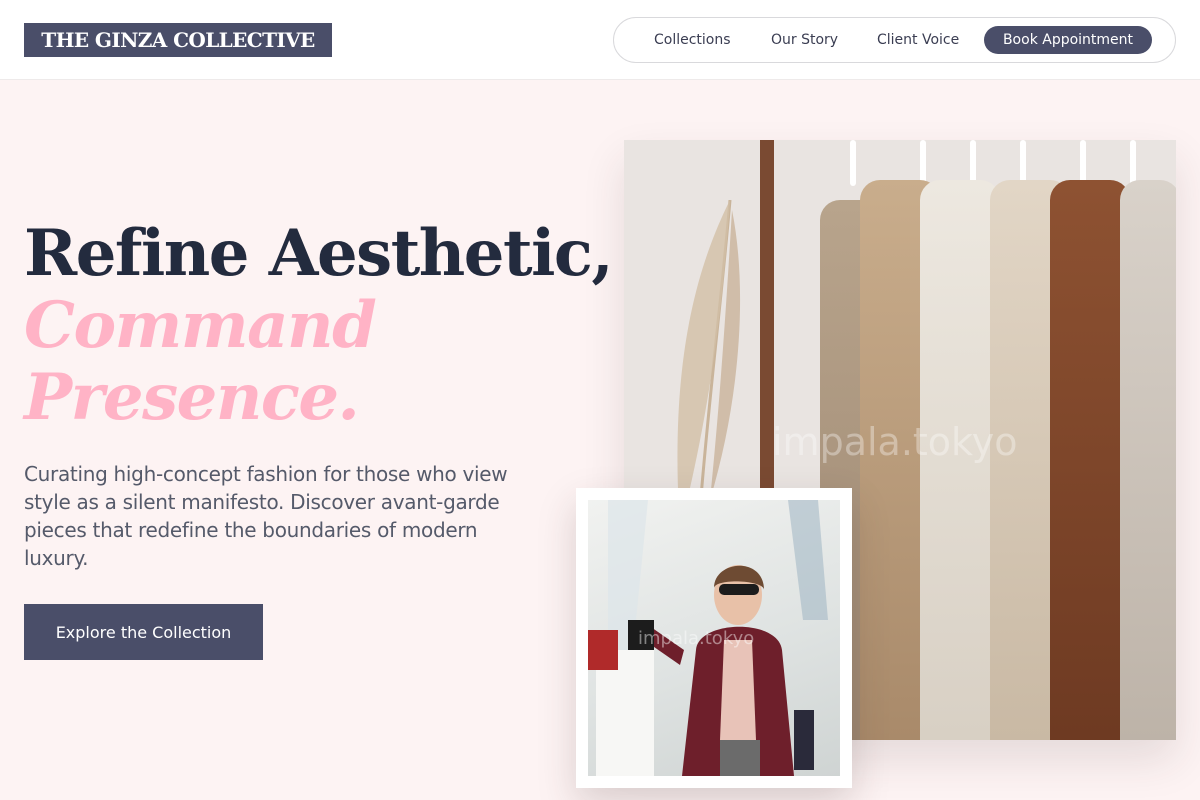 The image size is (1200, 800). I want to click on nav-link-our-story: Our Story, so click(804, 40).